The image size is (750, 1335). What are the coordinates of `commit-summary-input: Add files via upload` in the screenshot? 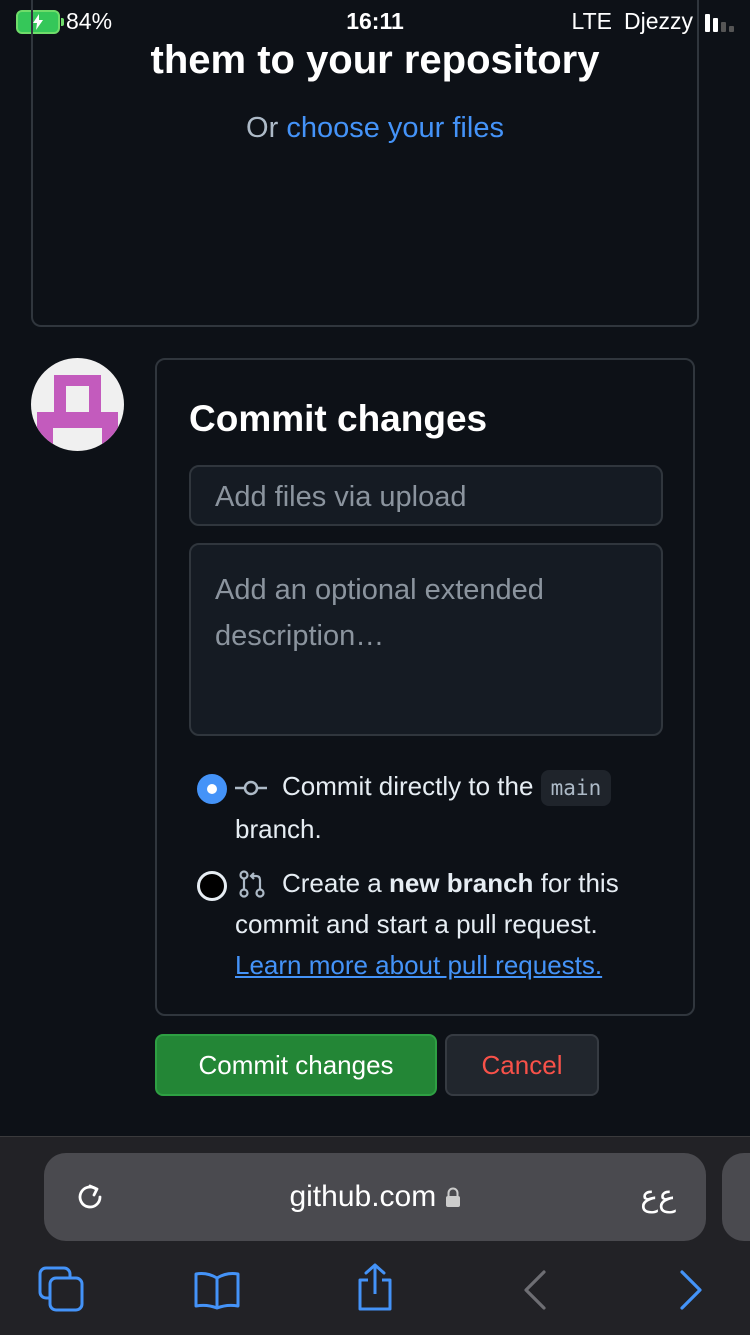 It's located at (426, 495).